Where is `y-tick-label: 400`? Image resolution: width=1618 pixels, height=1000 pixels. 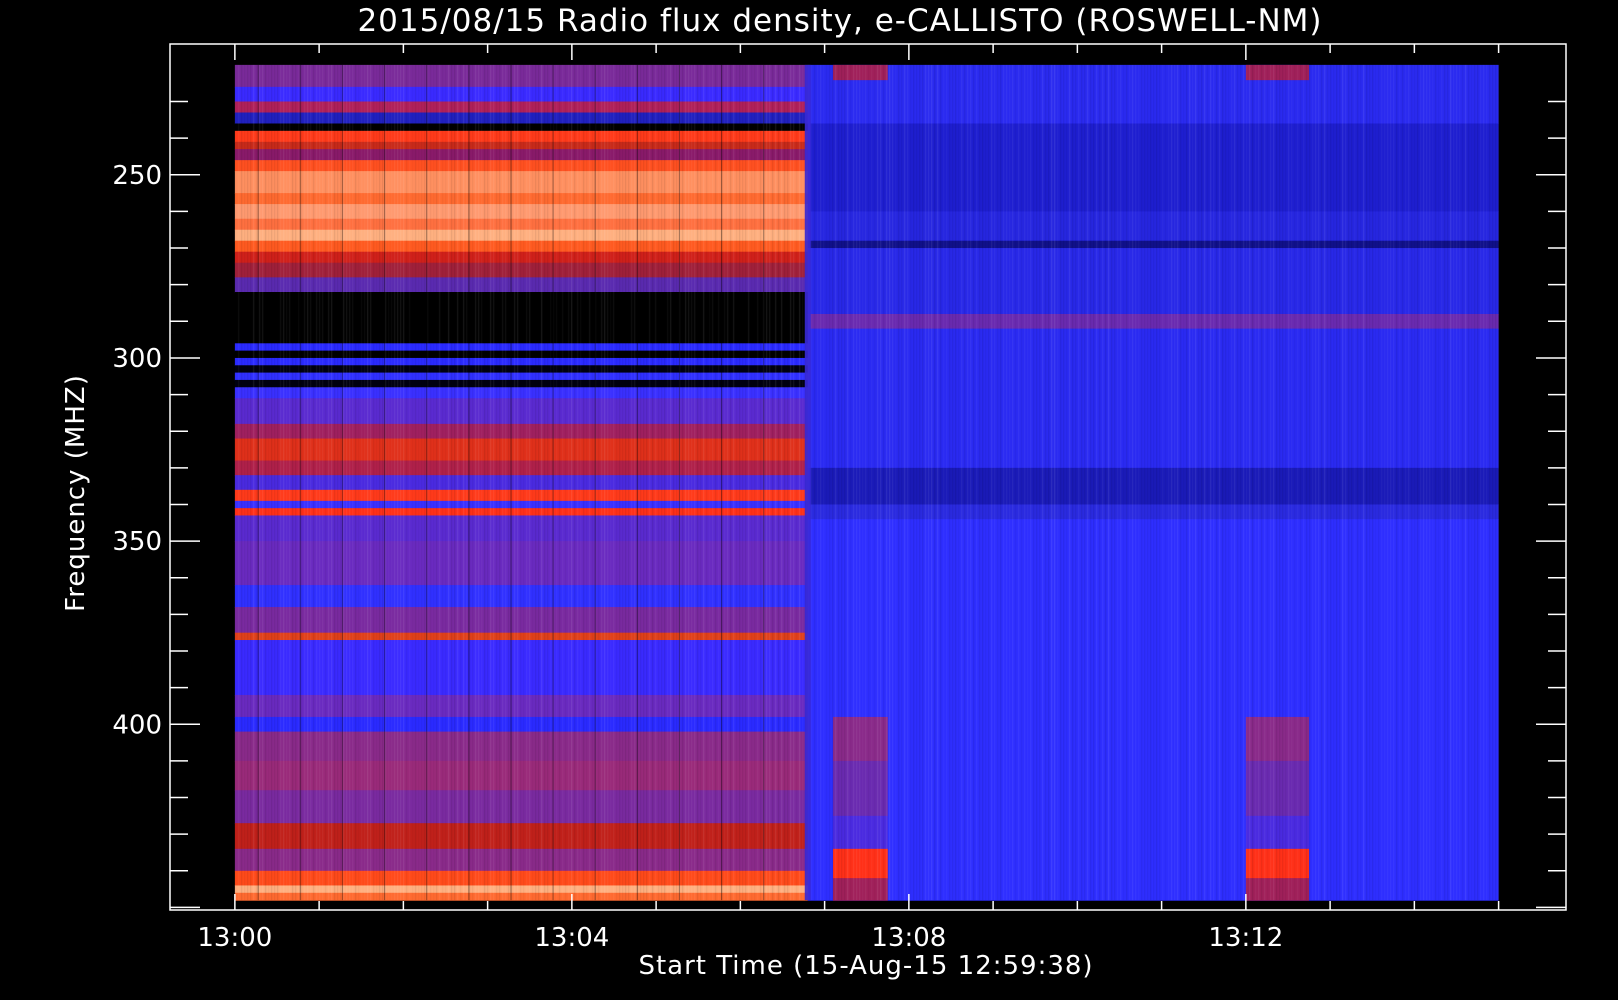 y-tick-label: 400 is located at coordinates (137, 725).